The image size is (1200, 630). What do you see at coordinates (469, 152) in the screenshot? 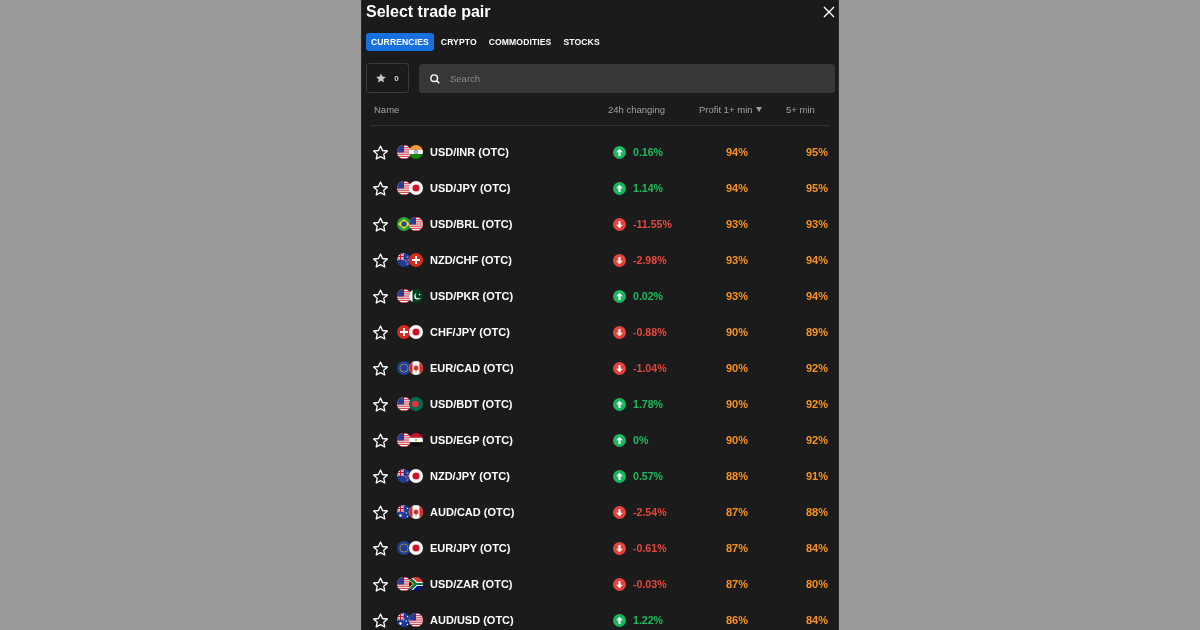
I see `pair-name: USD/INR (OTC)` at bounding box center [469, 152].